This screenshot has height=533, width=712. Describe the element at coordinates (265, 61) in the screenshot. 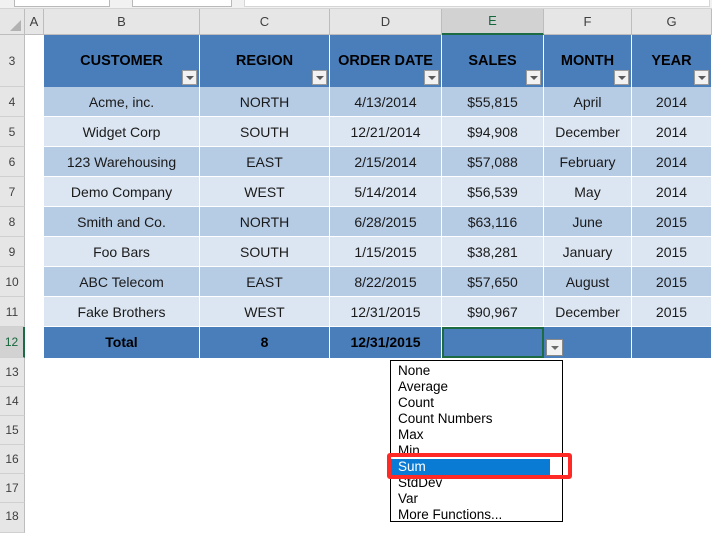

I see `table-header-region: REGION` at that location.